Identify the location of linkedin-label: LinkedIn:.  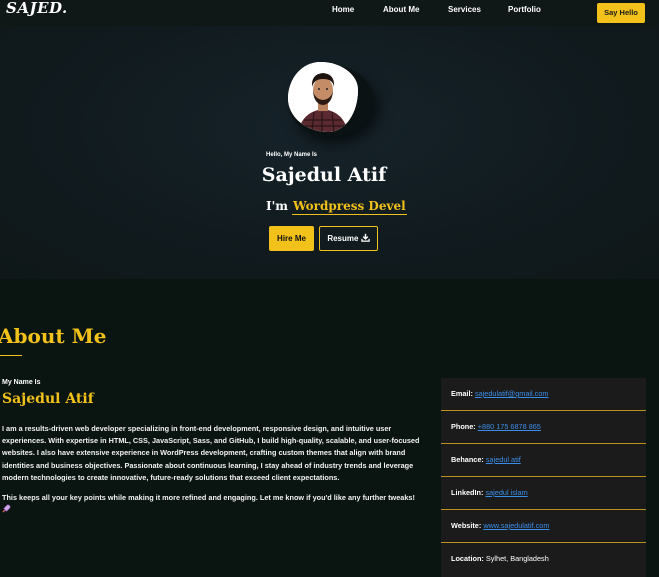
(467, 492).